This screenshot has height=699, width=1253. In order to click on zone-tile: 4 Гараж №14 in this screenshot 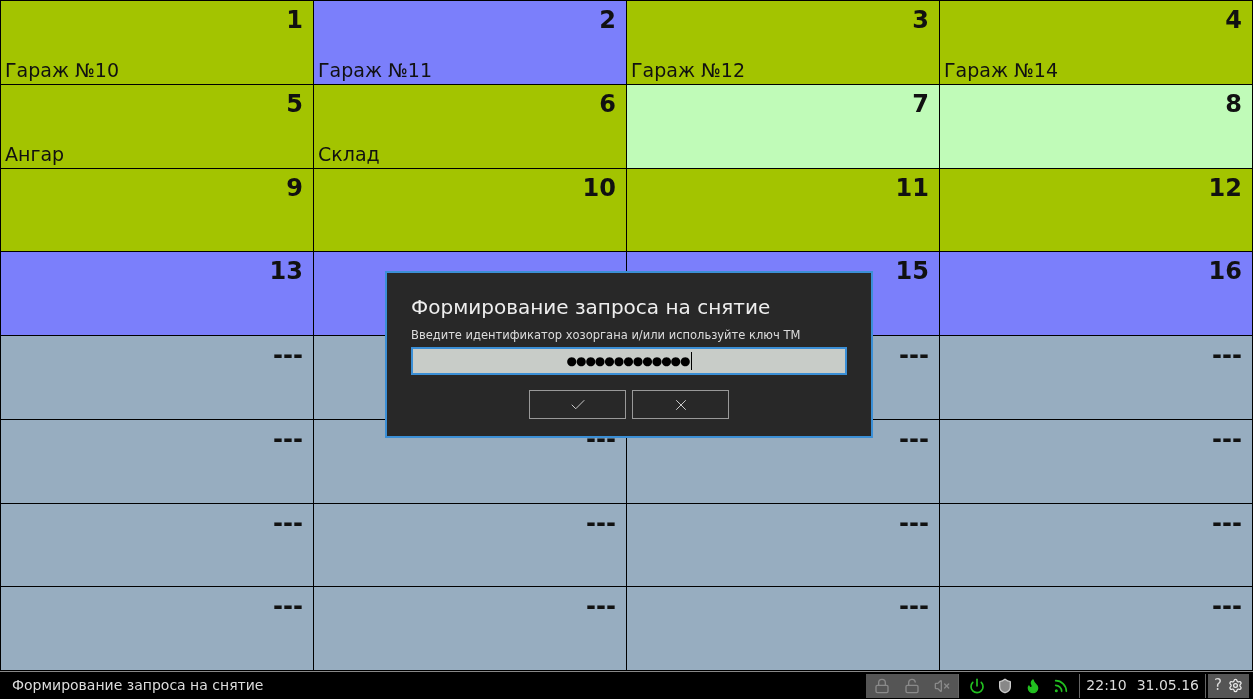, I will do `click(1096, 42)`.